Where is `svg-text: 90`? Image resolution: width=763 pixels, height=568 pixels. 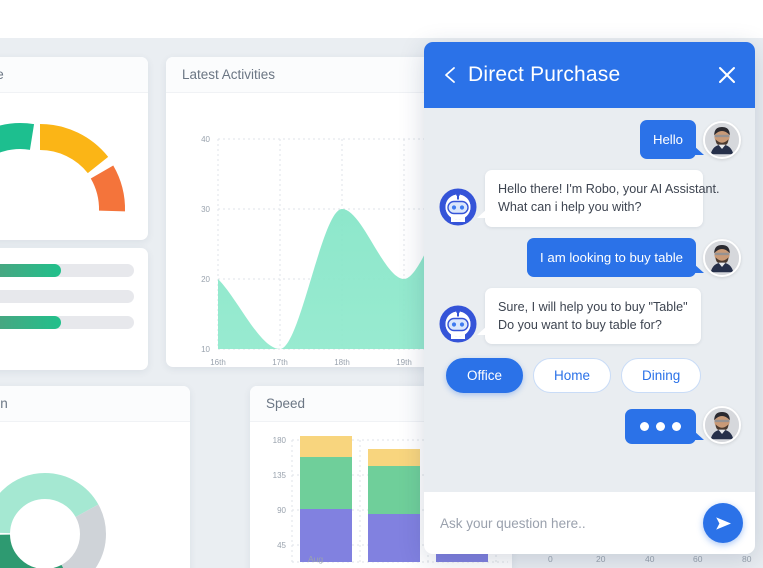
svg-text: 90 is located at coordinates (281, 510).